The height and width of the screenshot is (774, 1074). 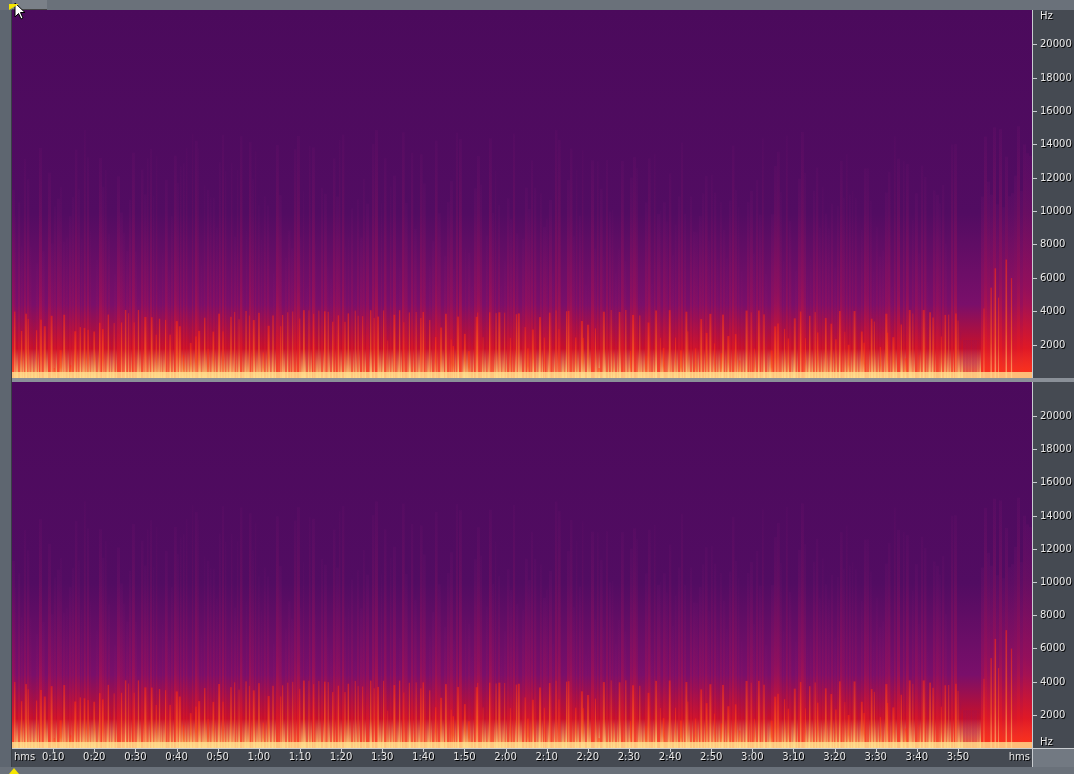 What do you see at coordinates (834, 757) in the screenshot?
I see `time-label: 3:20` at bounding box center [834, 757].